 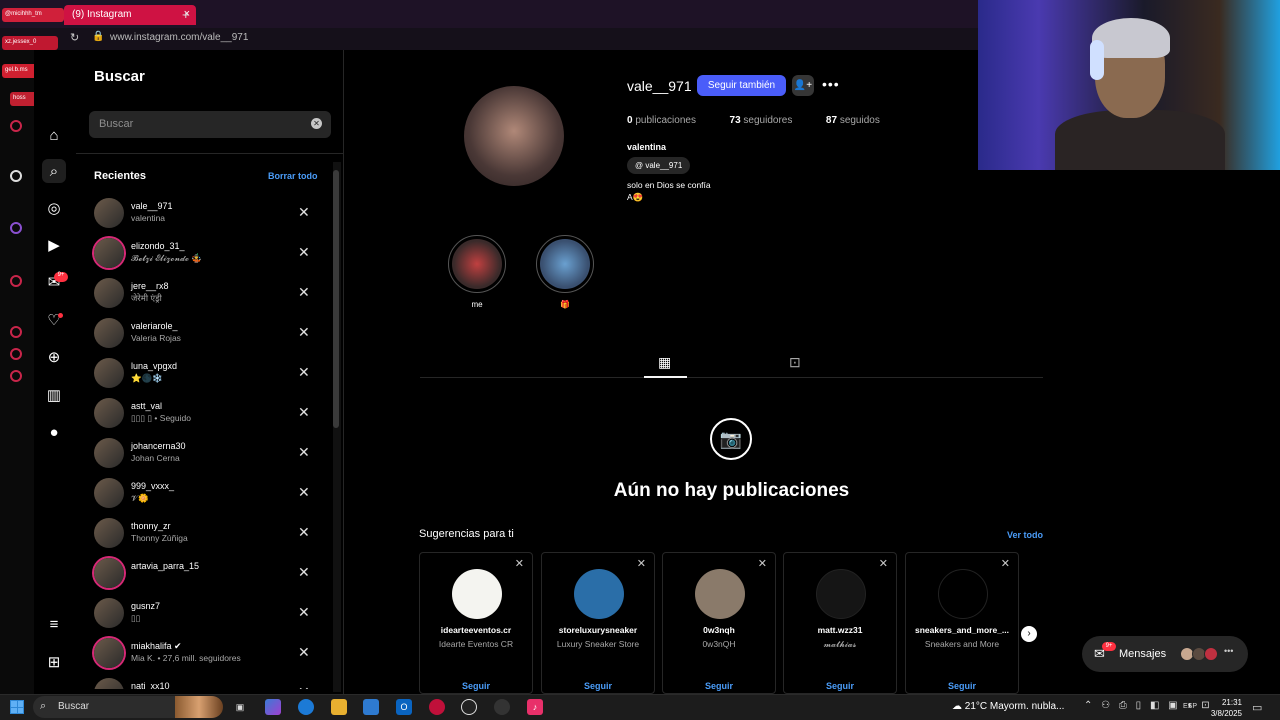 I want to click on suggestion-card: ✕ 0w3nqh 0w3nQH Seguir, so click(x=719, y=623).